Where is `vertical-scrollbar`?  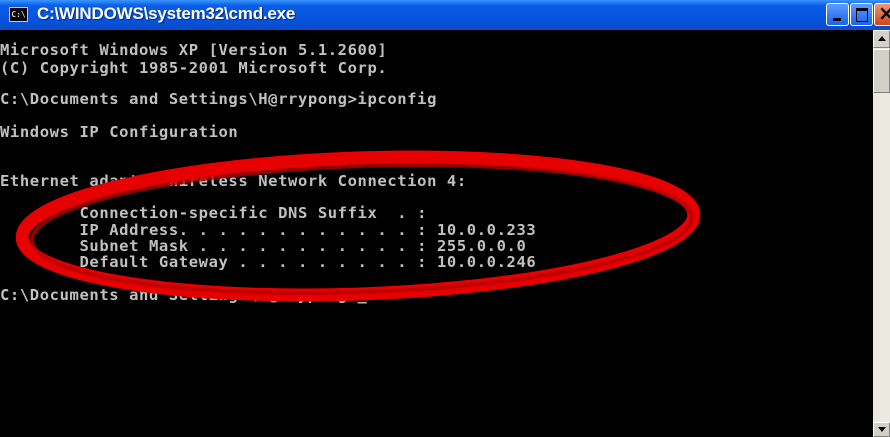
vertical-scrollbar is located at coordinates (881, 233).